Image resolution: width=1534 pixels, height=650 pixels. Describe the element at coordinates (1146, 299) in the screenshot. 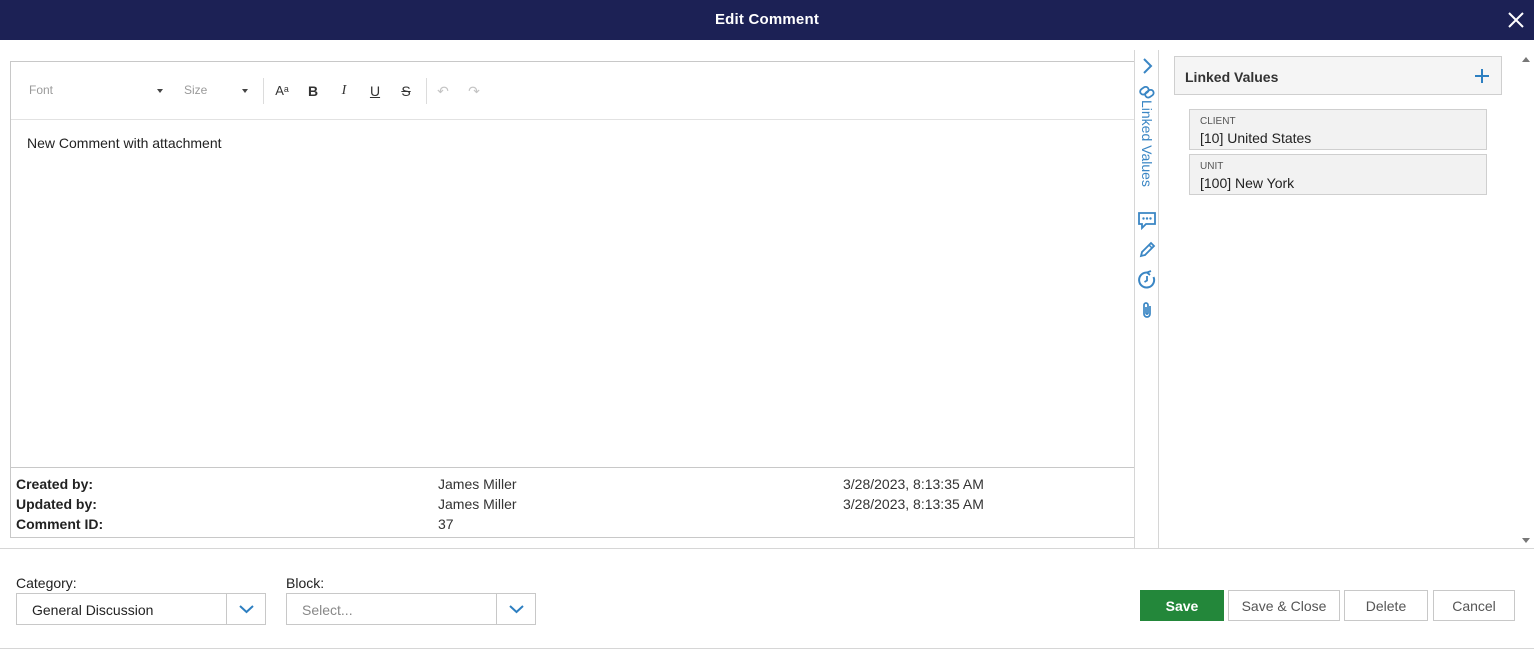

I see `side-tab-bar: Linked Values` at that location.